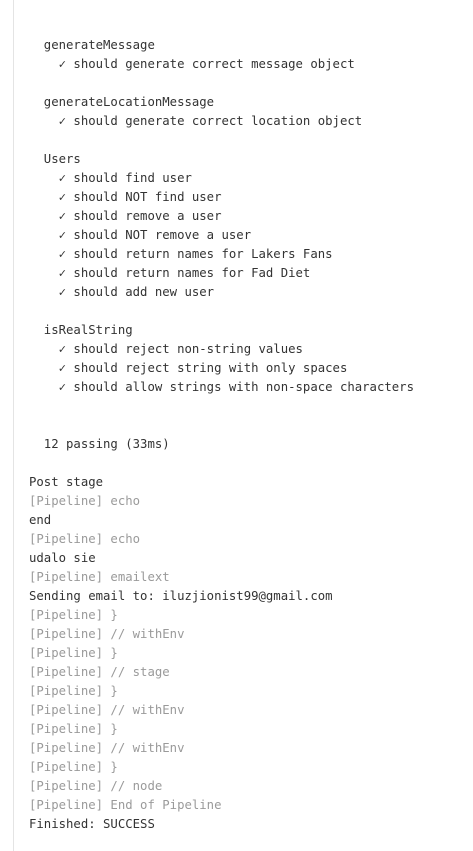 The height and width of the screenshot is (851, 473). Describe the element at coordinates (188, 368) in the screenshot. I see `test-line-test: ✓ should reject string with only spaces` at that location.